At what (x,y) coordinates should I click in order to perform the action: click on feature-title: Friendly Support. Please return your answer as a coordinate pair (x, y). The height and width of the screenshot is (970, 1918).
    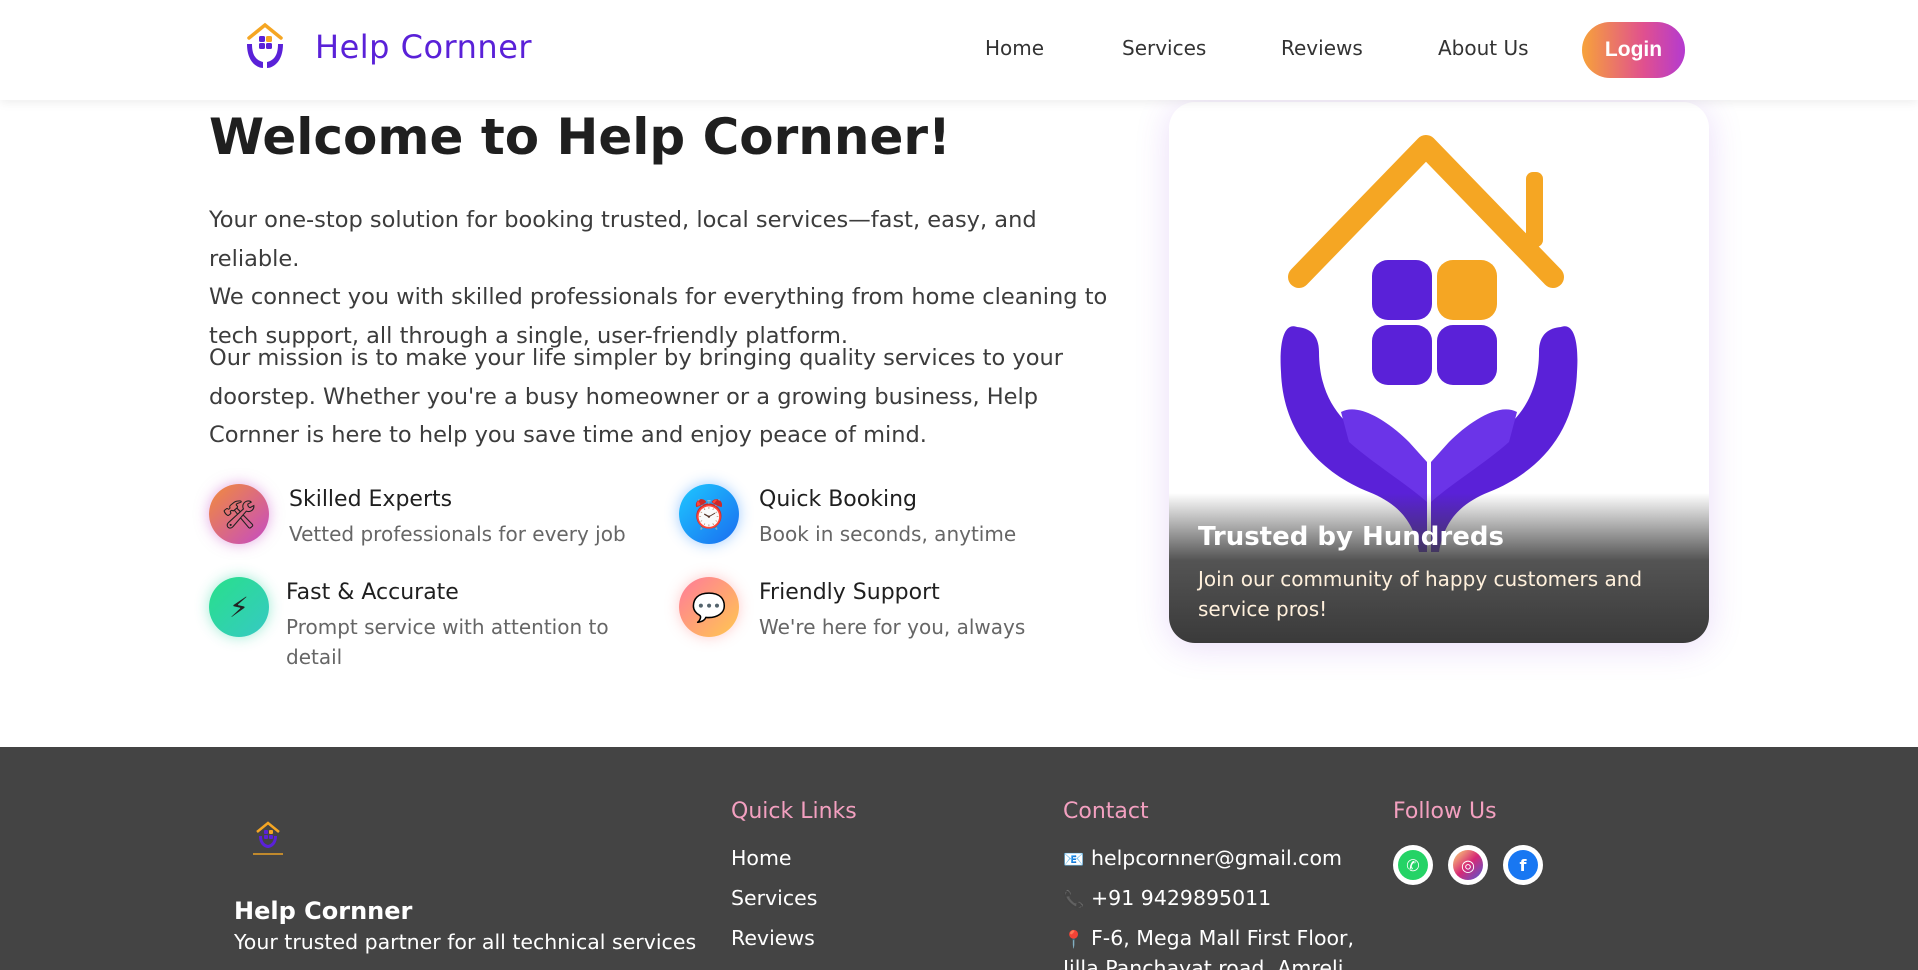
    Looking at the image, I should click on (849, 592).